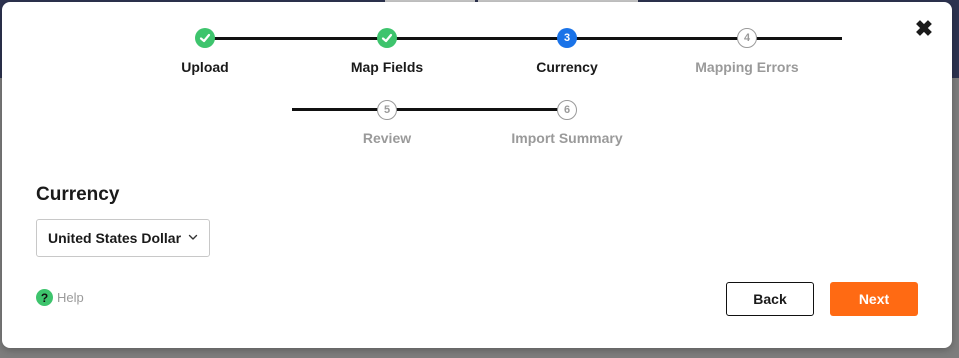 The width and height of the screenshot is (959, 358). I want to click on currency-select: United States Dollar, so click(123, 238).